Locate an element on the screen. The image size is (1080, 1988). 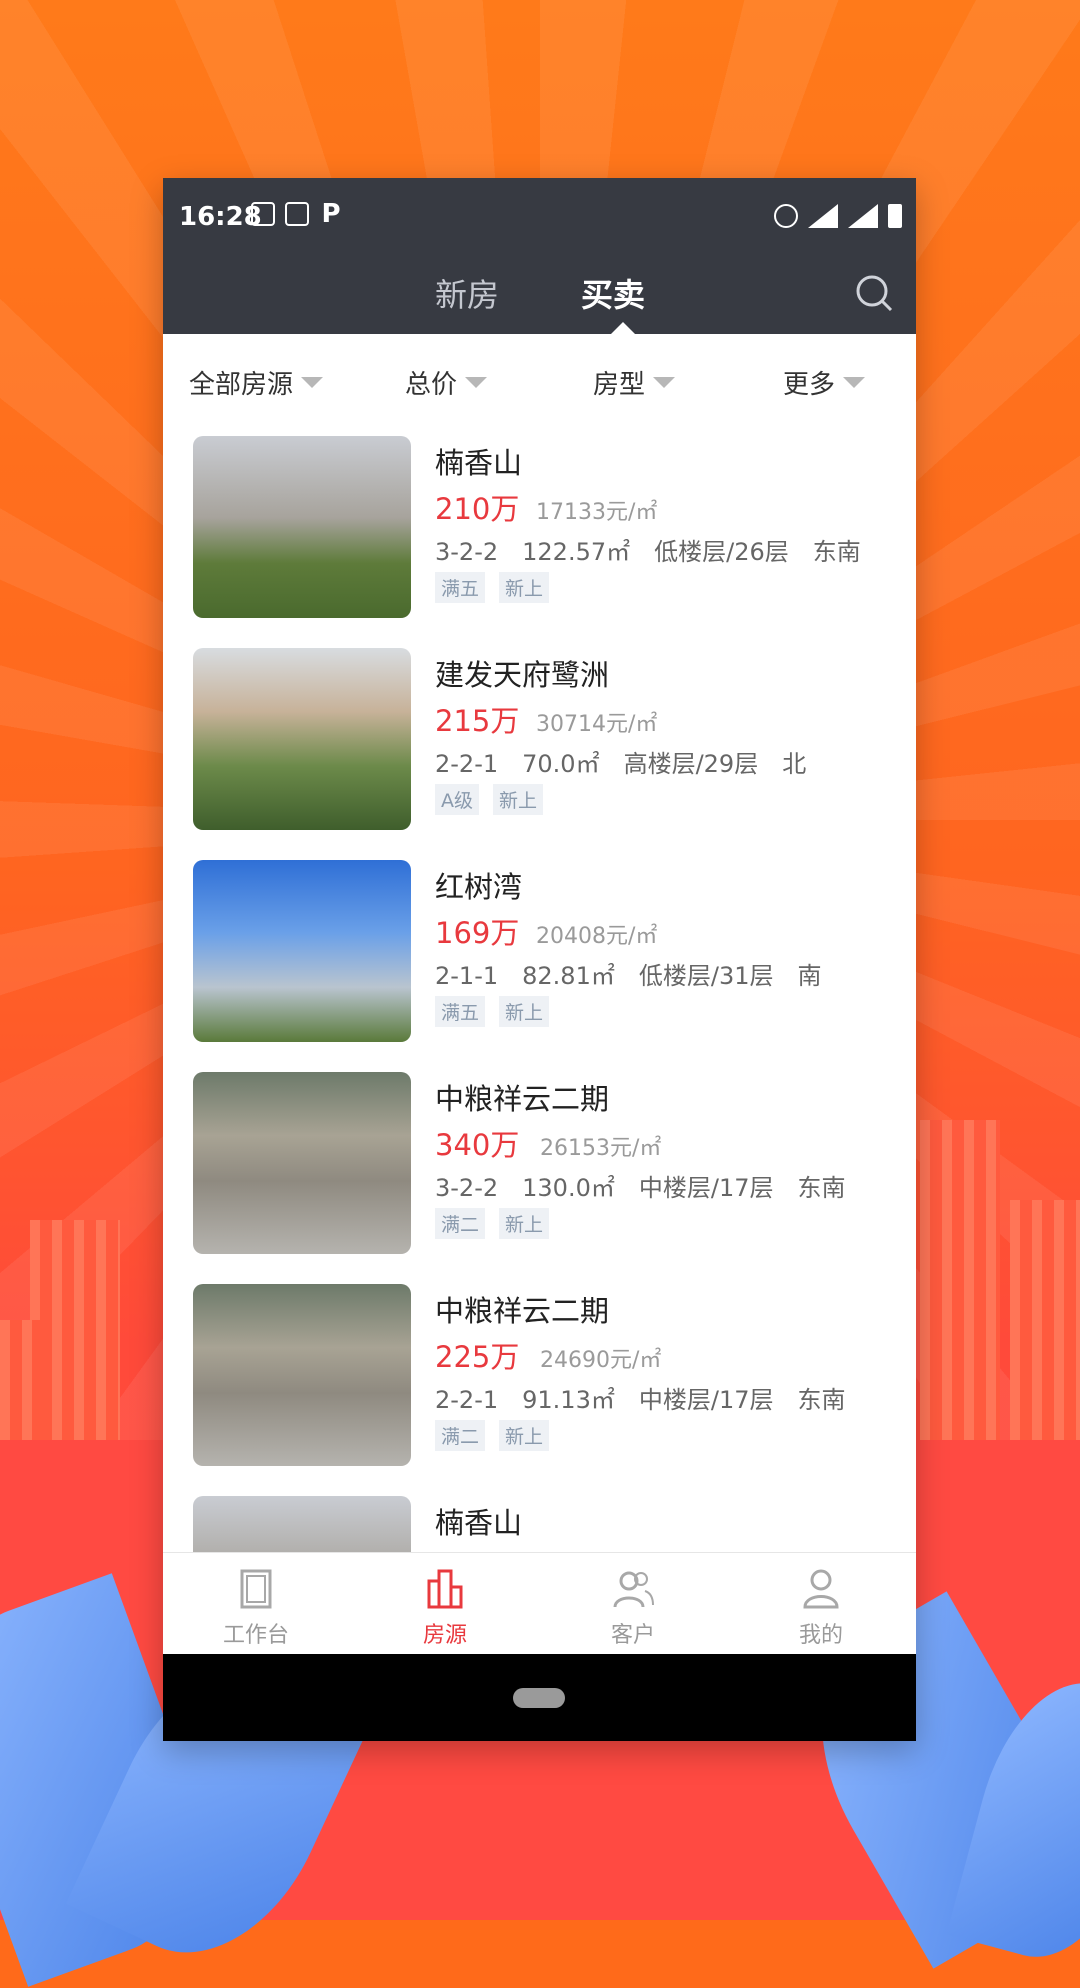
filter-label: 全部房源 is located at coordinates (241, 385).